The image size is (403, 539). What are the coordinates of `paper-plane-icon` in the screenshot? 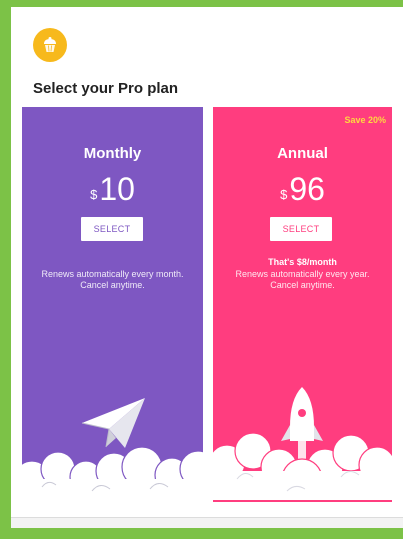 It's located at (113, 423).